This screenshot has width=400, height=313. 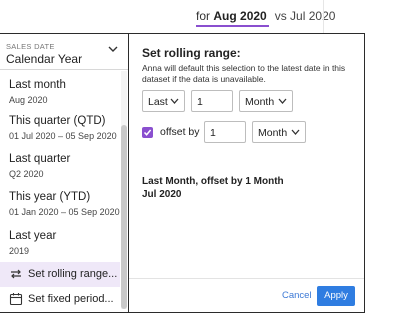 I want to click on period-pill: for Aug 2020, so click(x=232, y=18).